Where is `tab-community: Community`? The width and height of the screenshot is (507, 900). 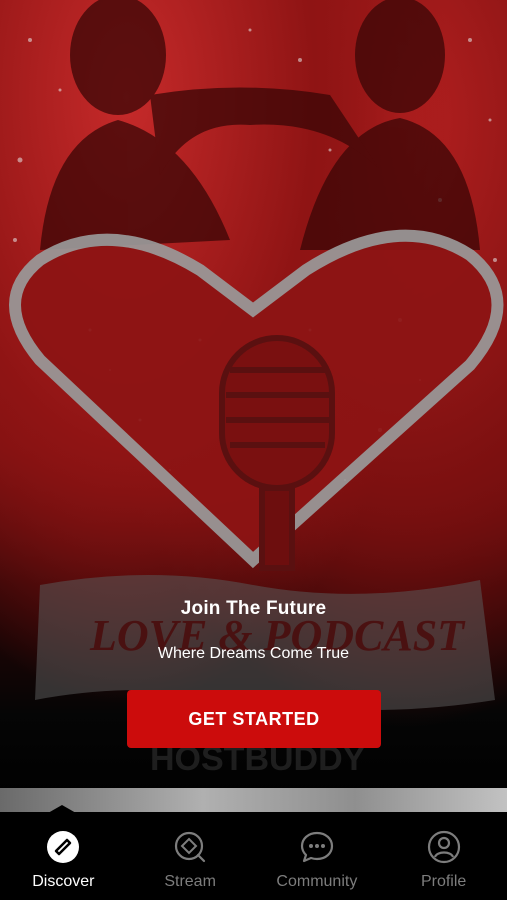 tab-community: Community is located at coordinates (317, 856).